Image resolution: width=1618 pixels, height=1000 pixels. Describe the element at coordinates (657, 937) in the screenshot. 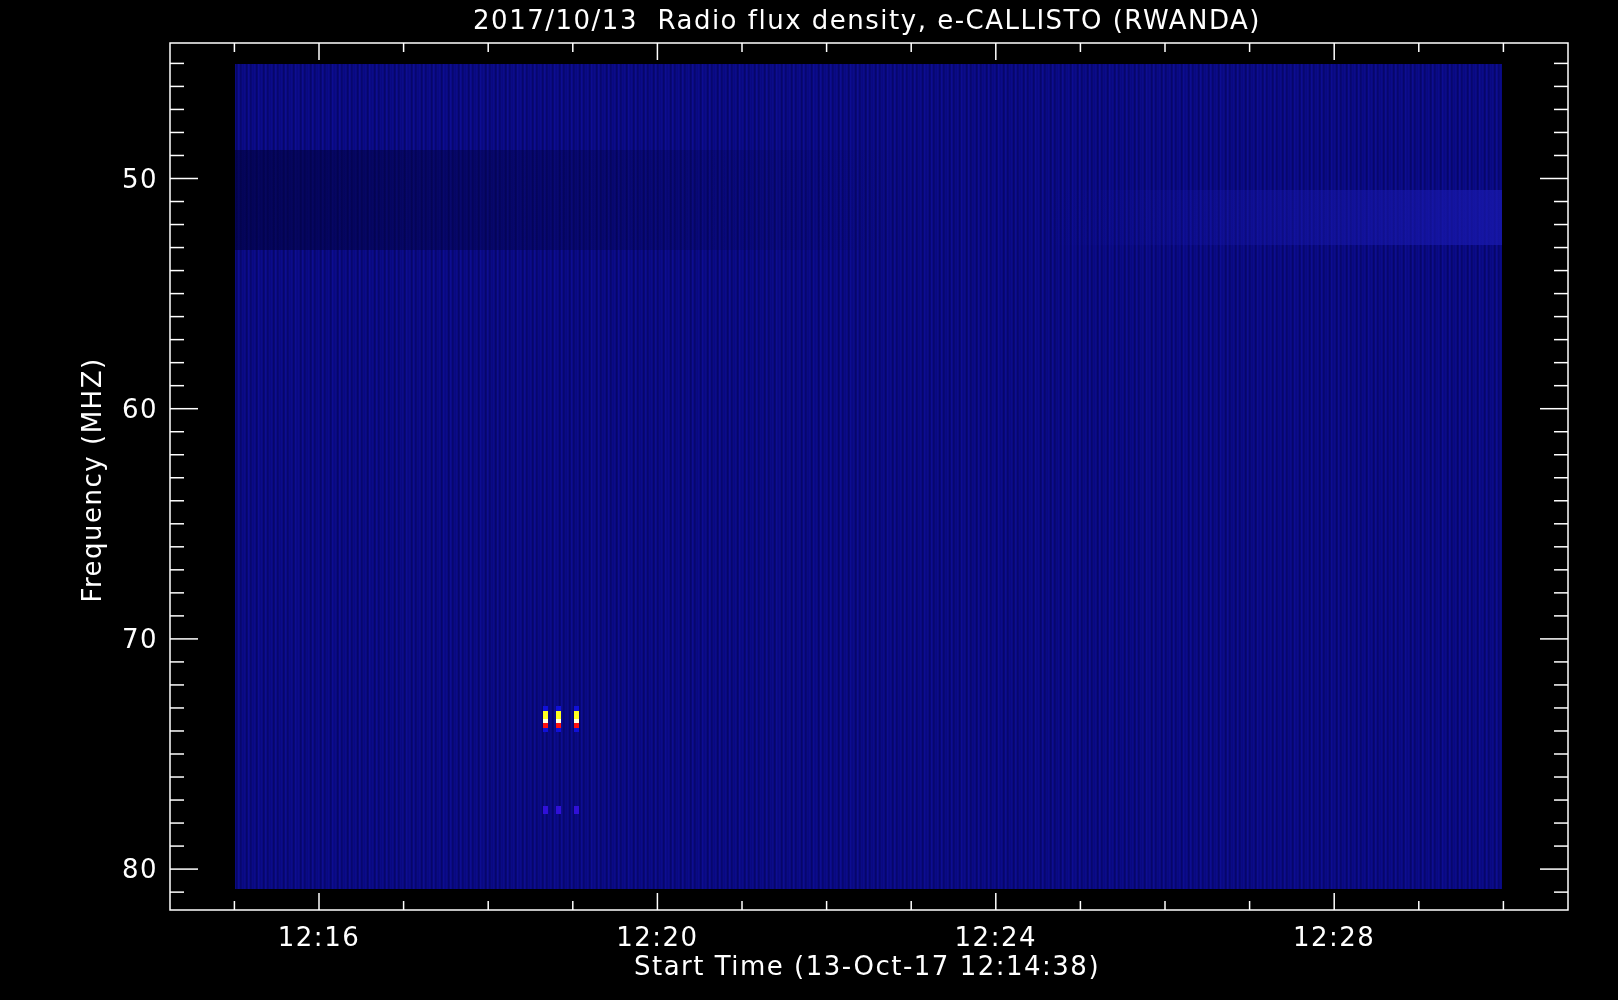

I see `x-tick-label: 12:20` at that location.